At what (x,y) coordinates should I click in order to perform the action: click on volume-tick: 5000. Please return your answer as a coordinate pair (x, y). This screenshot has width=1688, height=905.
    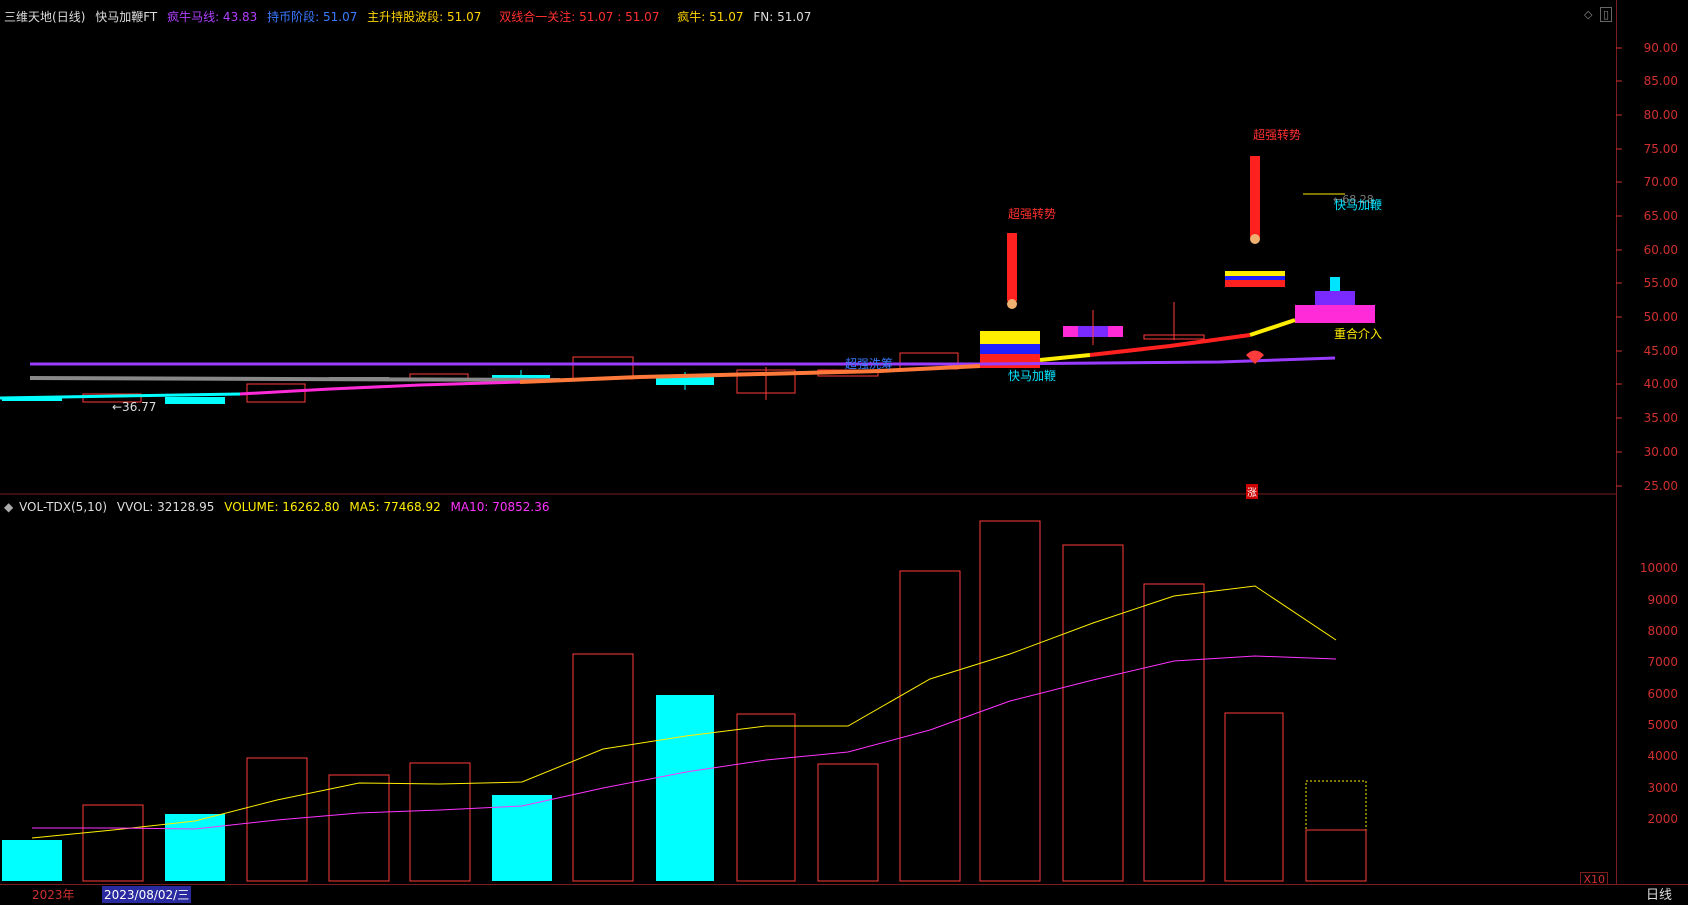
    Looking at the image, I should click on (1662, 725).